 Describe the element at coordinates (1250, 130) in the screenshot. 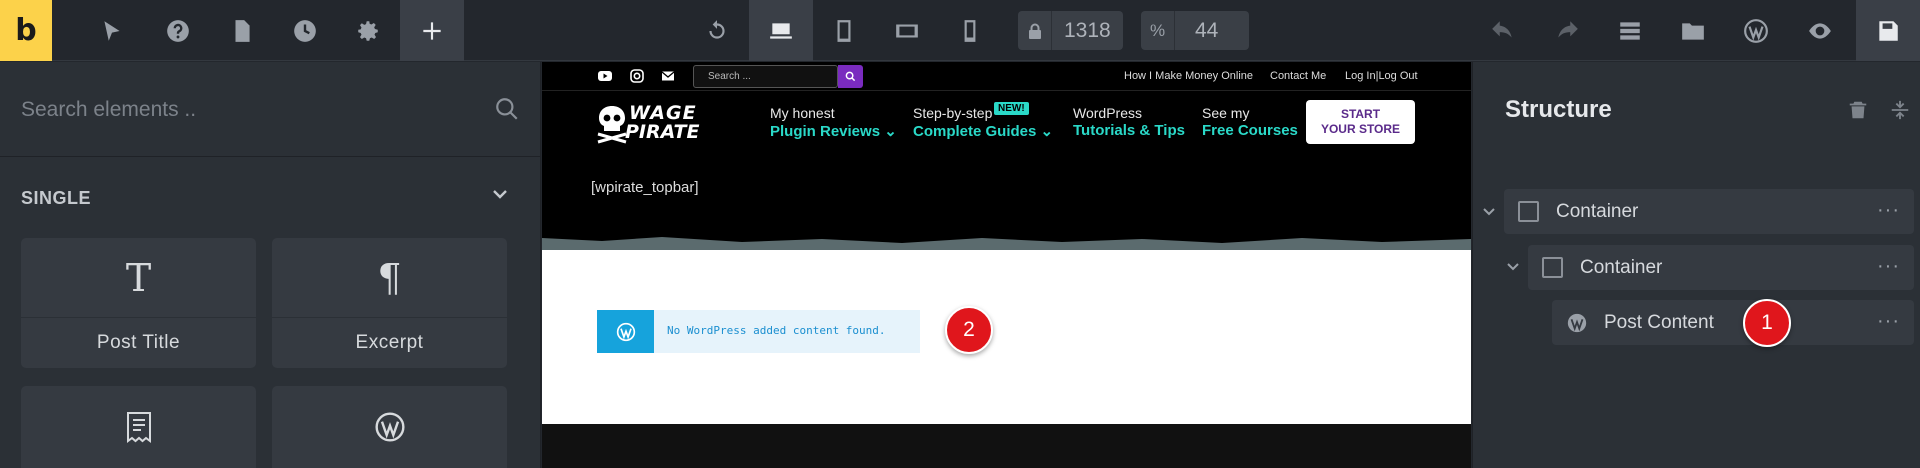

I see `nav-free-courses: Free Courses` at that location.